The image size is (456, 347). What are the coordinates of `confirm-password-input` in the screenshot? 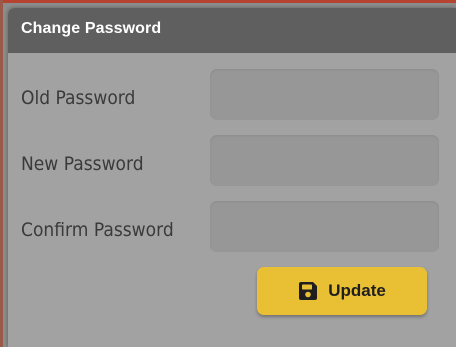 It's located at (324, 226).